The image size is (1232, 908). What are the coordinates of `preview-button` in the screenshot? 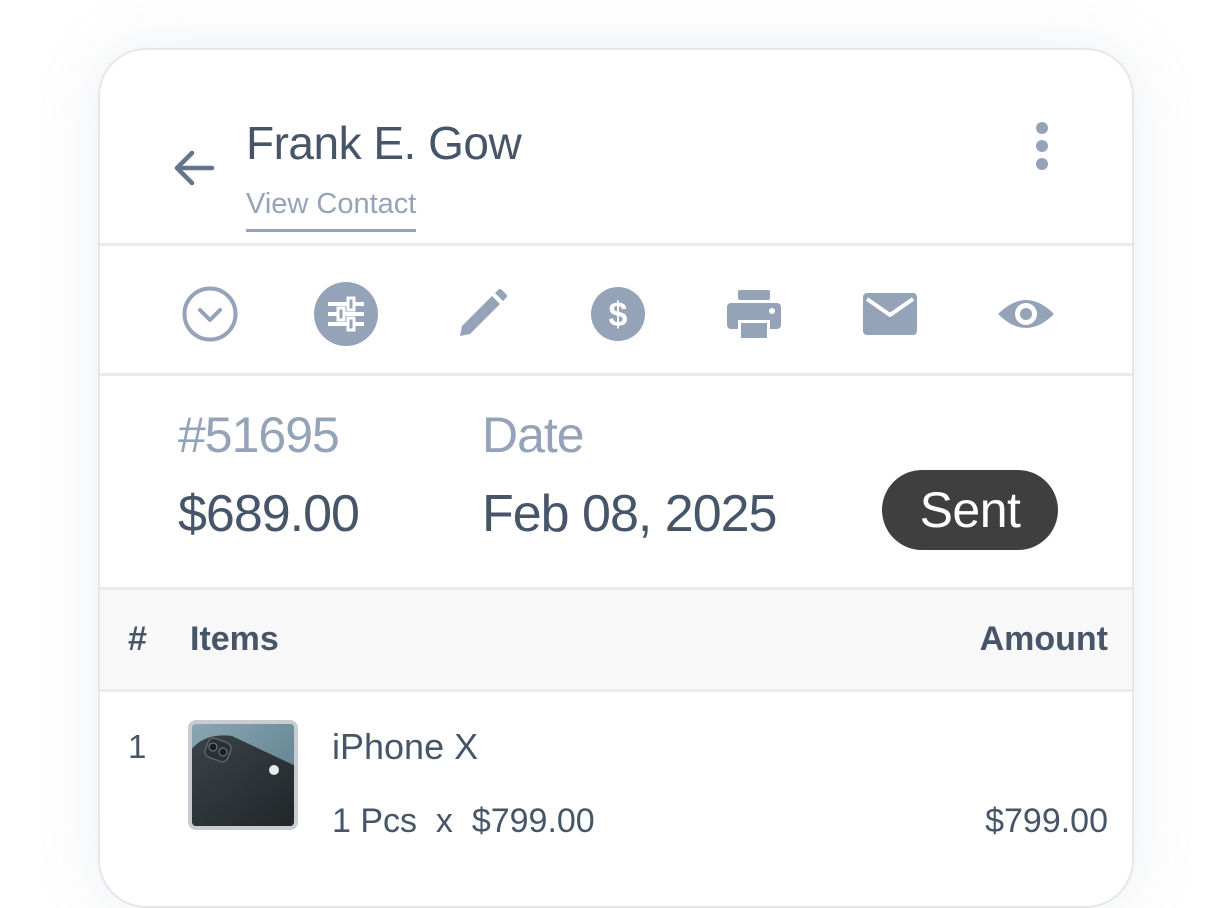 It's located at (1026, 314).